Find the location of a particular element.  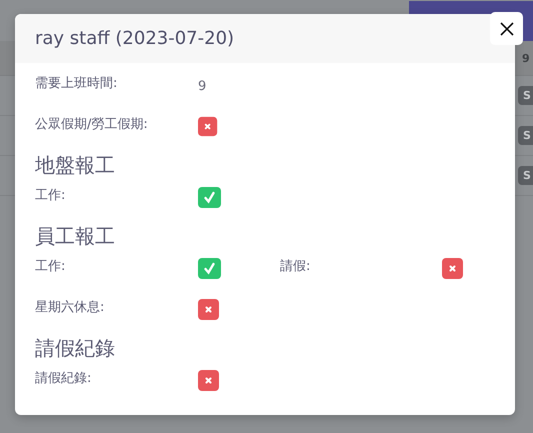

field-value: 9 is located at coordinates (202, 86).